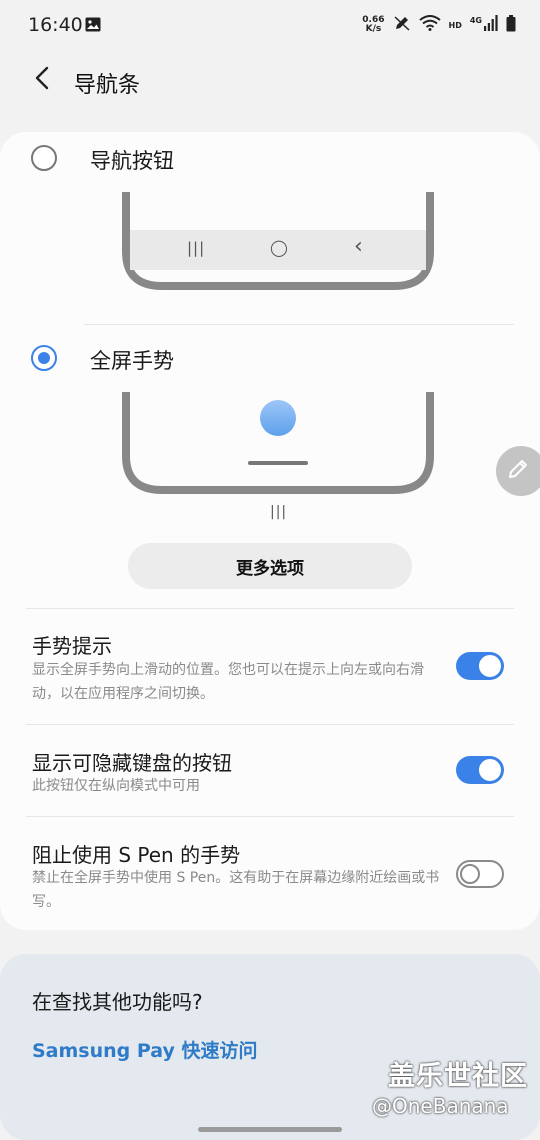 The image size is (540, 1140). Describe the element at coordinates (196, 248) in the screenshot. I see `recents-icon: |||` at that location.